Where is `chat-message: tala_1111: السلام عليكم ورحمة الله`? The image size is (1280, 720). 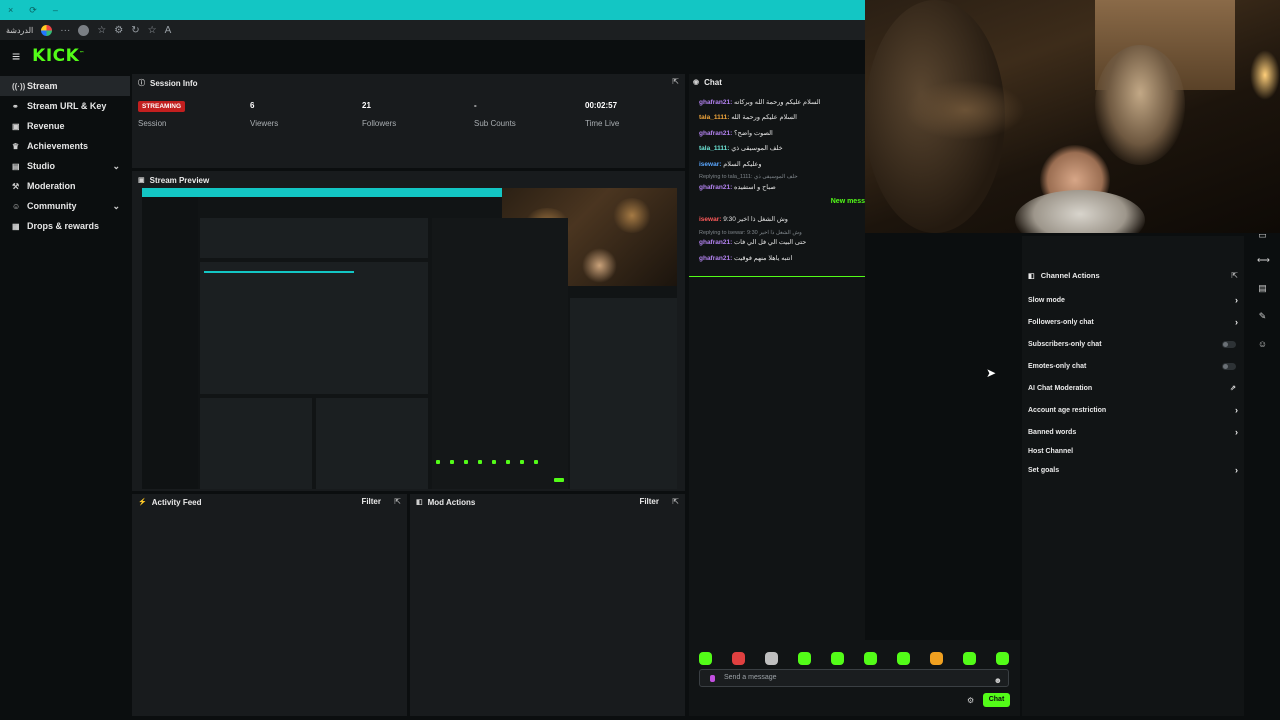 chat-message: tala_1111: السلام عليكم ورحمة الله is located at coordinates (748, 117).